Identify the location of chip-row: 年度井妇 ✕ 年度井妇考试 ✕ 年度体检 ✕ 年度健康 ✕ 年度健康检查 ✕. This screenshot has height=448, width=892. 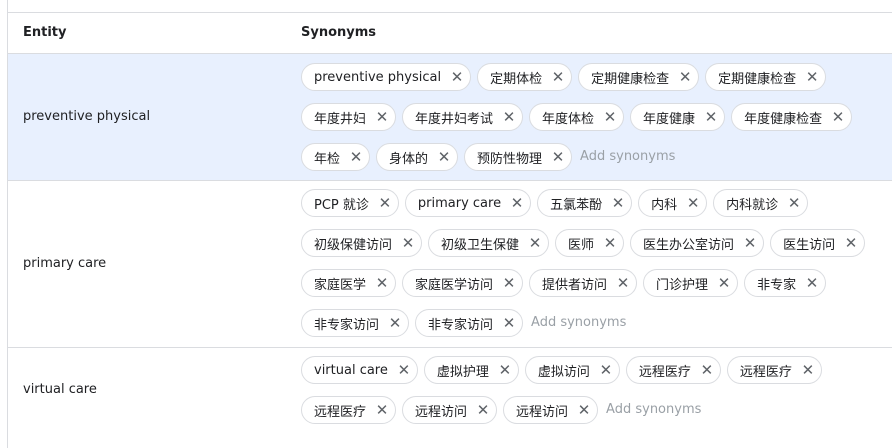
(579, 118).